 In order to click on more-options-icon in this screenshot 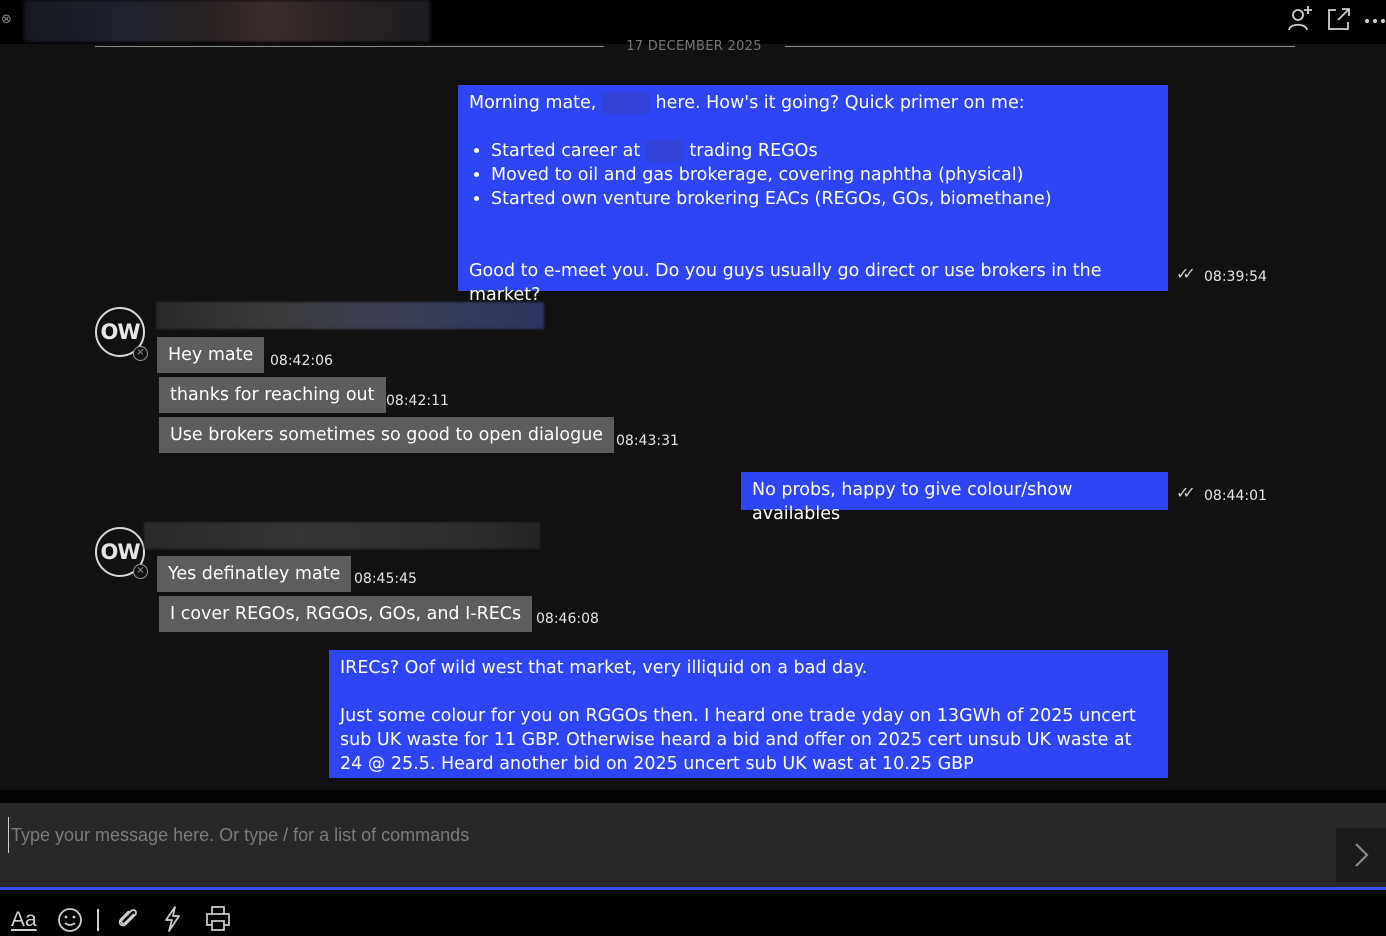, I will do `click(1375, 18)`.